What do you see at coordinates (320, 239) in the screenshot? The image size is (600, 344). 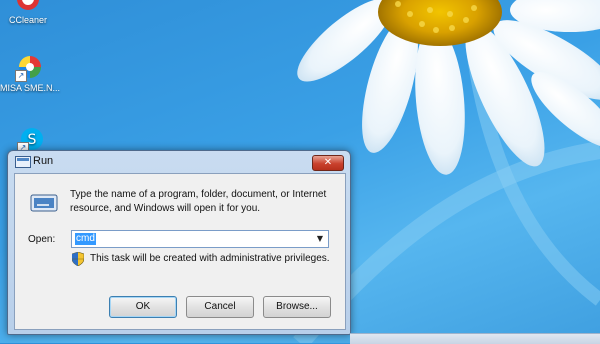 I see `chevron-down-icon: ▼` at bounding box center [320, 239].